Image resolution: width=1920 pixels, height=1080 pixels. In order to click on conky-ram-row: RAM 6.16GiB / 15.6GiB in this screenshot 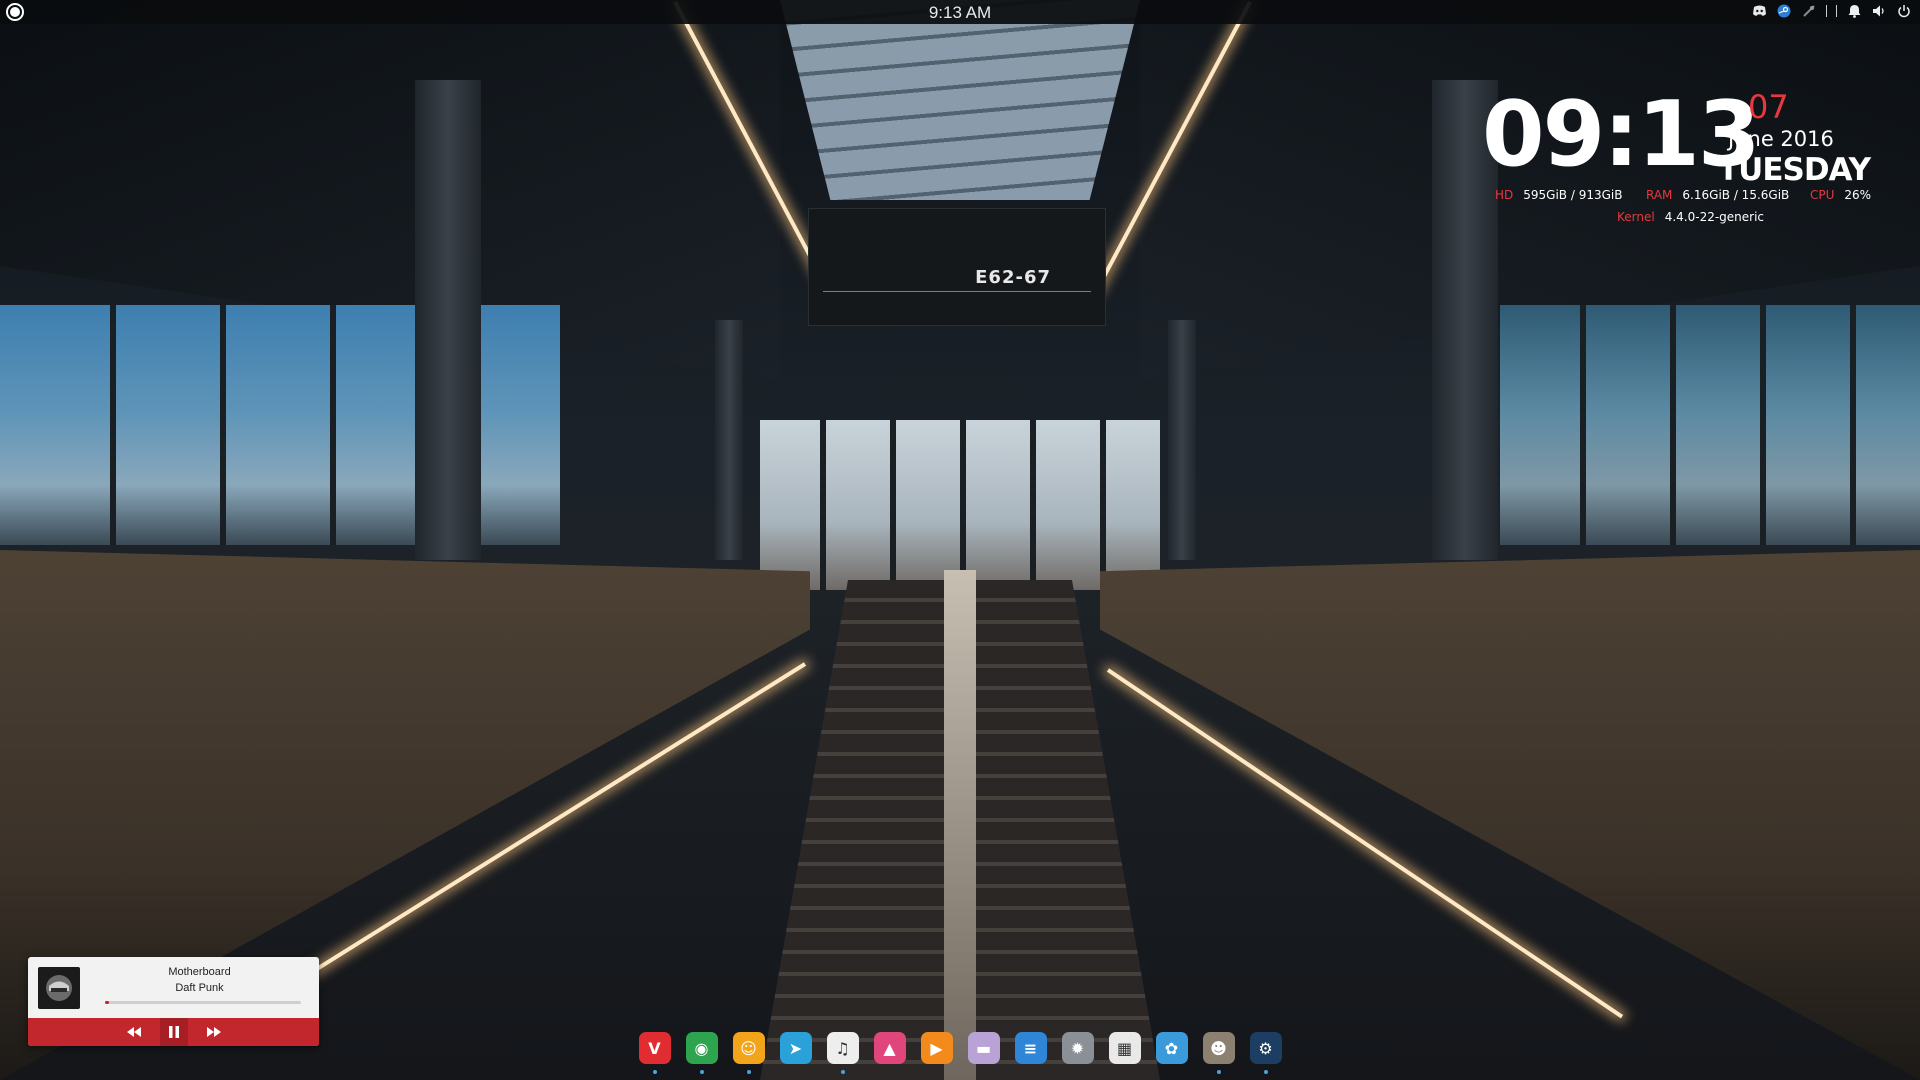, I will do `click(1717, 195)`.